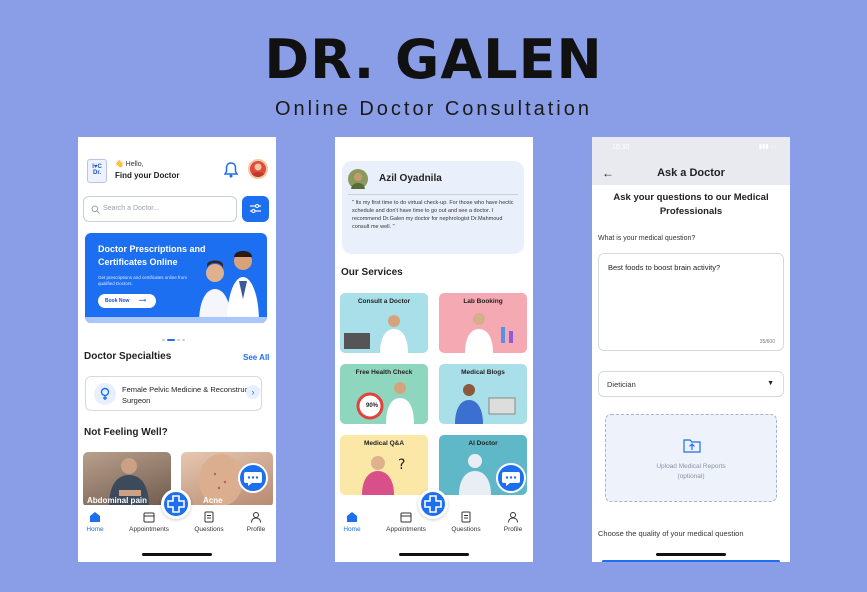 This screenshot has height=592, width=867. What do you see at coordinates (117, 301) in the screenshot?
I see `book-now-label: Book Now` at bounding box center [117, 301].